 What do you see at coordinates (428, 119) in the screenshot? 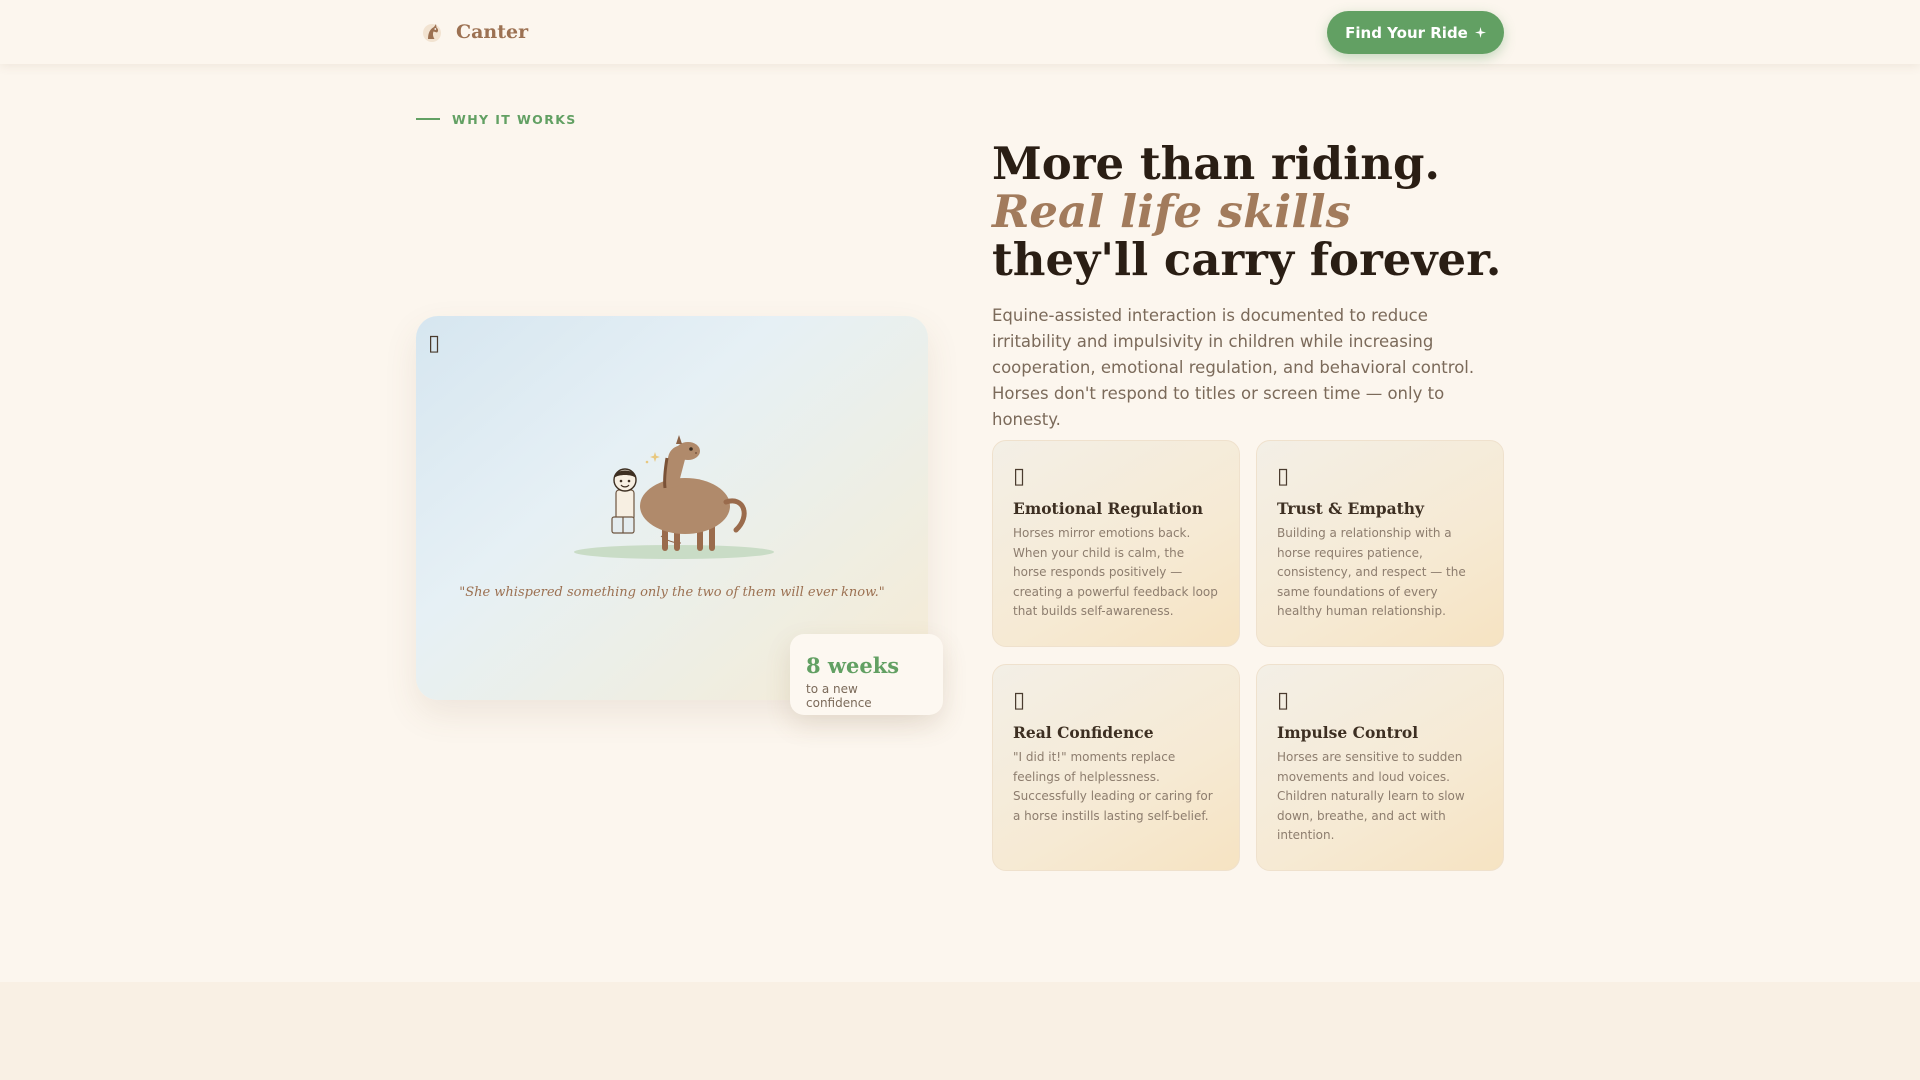
I see `eyebrow-divider` at bounding box center [428, 119].